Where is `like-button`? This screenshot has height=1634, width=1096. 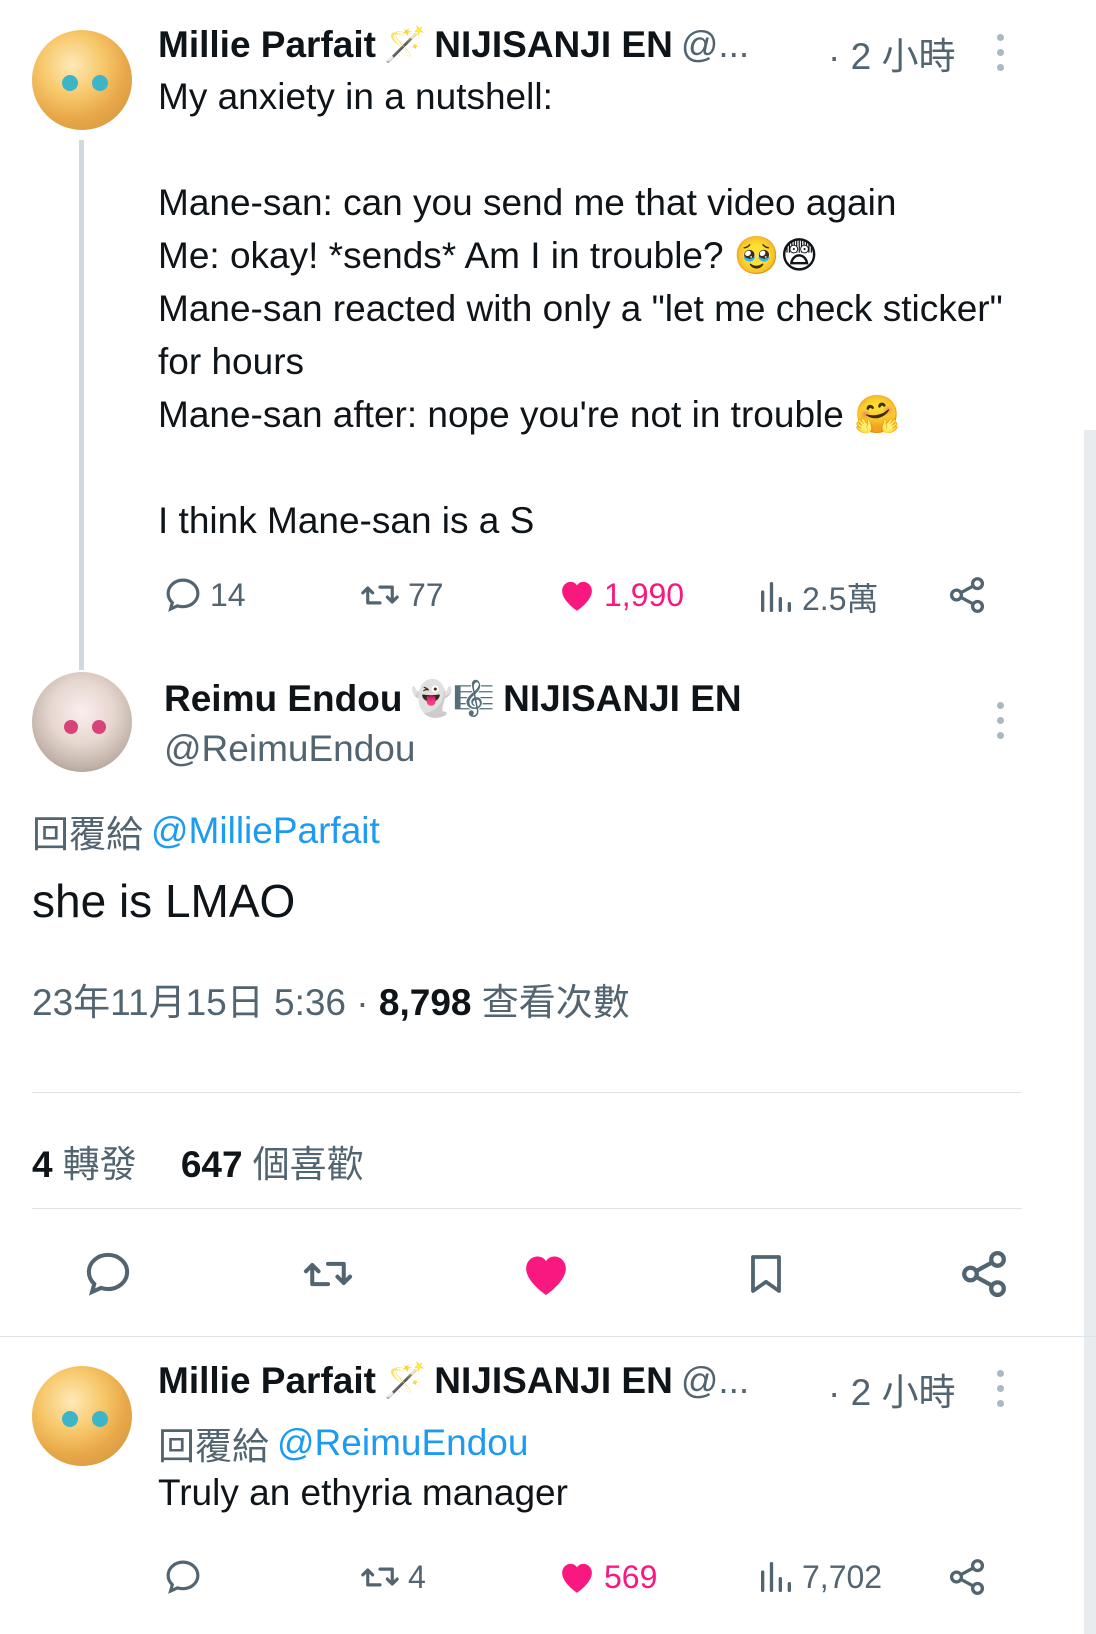
like-button is located at coordinates (546, 1274).